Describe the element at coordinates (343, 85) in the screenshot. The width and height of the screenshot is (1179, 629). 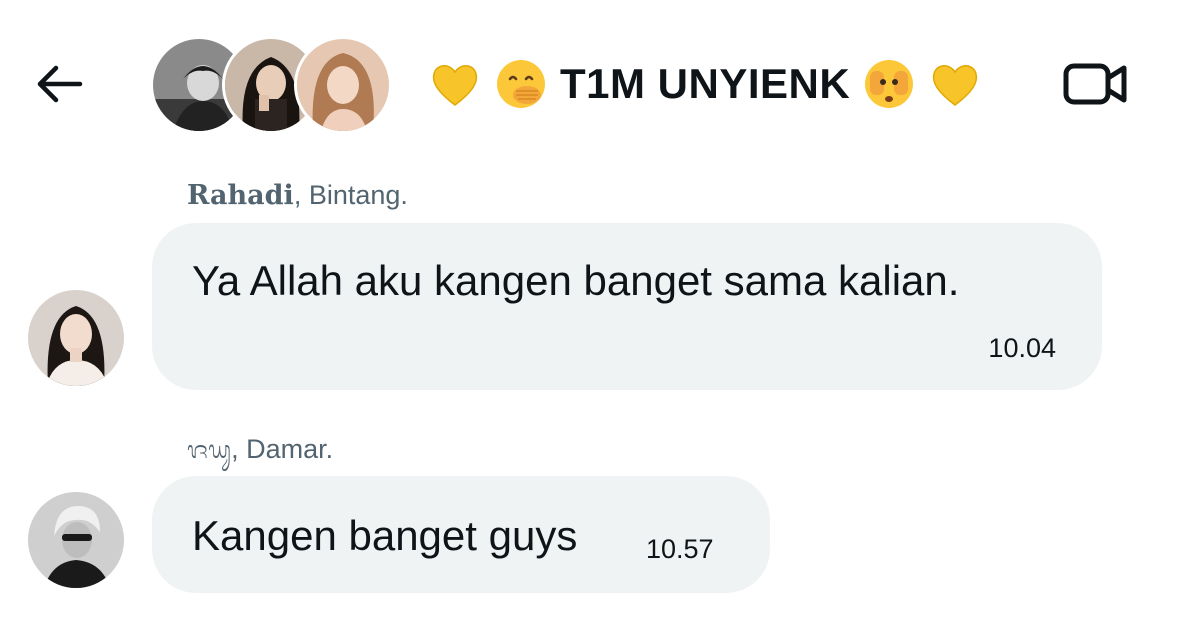
I see `group-avatar` at that location.